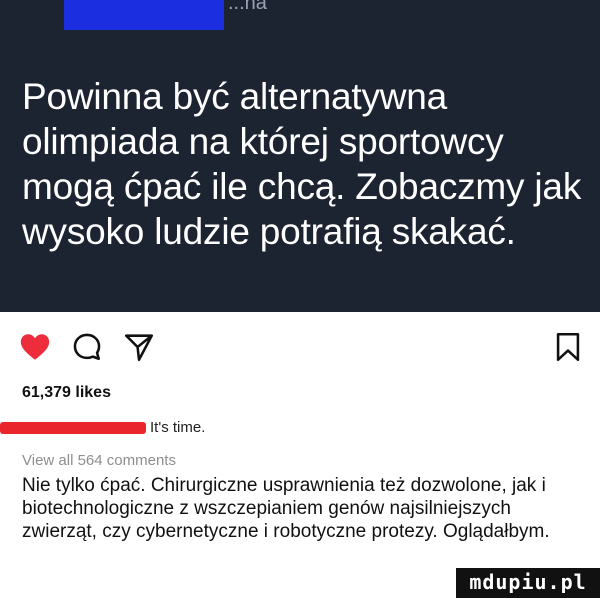 The width and height of the screenshot is (600, 598). I want to click on redaction-bar, so click(144, 15).